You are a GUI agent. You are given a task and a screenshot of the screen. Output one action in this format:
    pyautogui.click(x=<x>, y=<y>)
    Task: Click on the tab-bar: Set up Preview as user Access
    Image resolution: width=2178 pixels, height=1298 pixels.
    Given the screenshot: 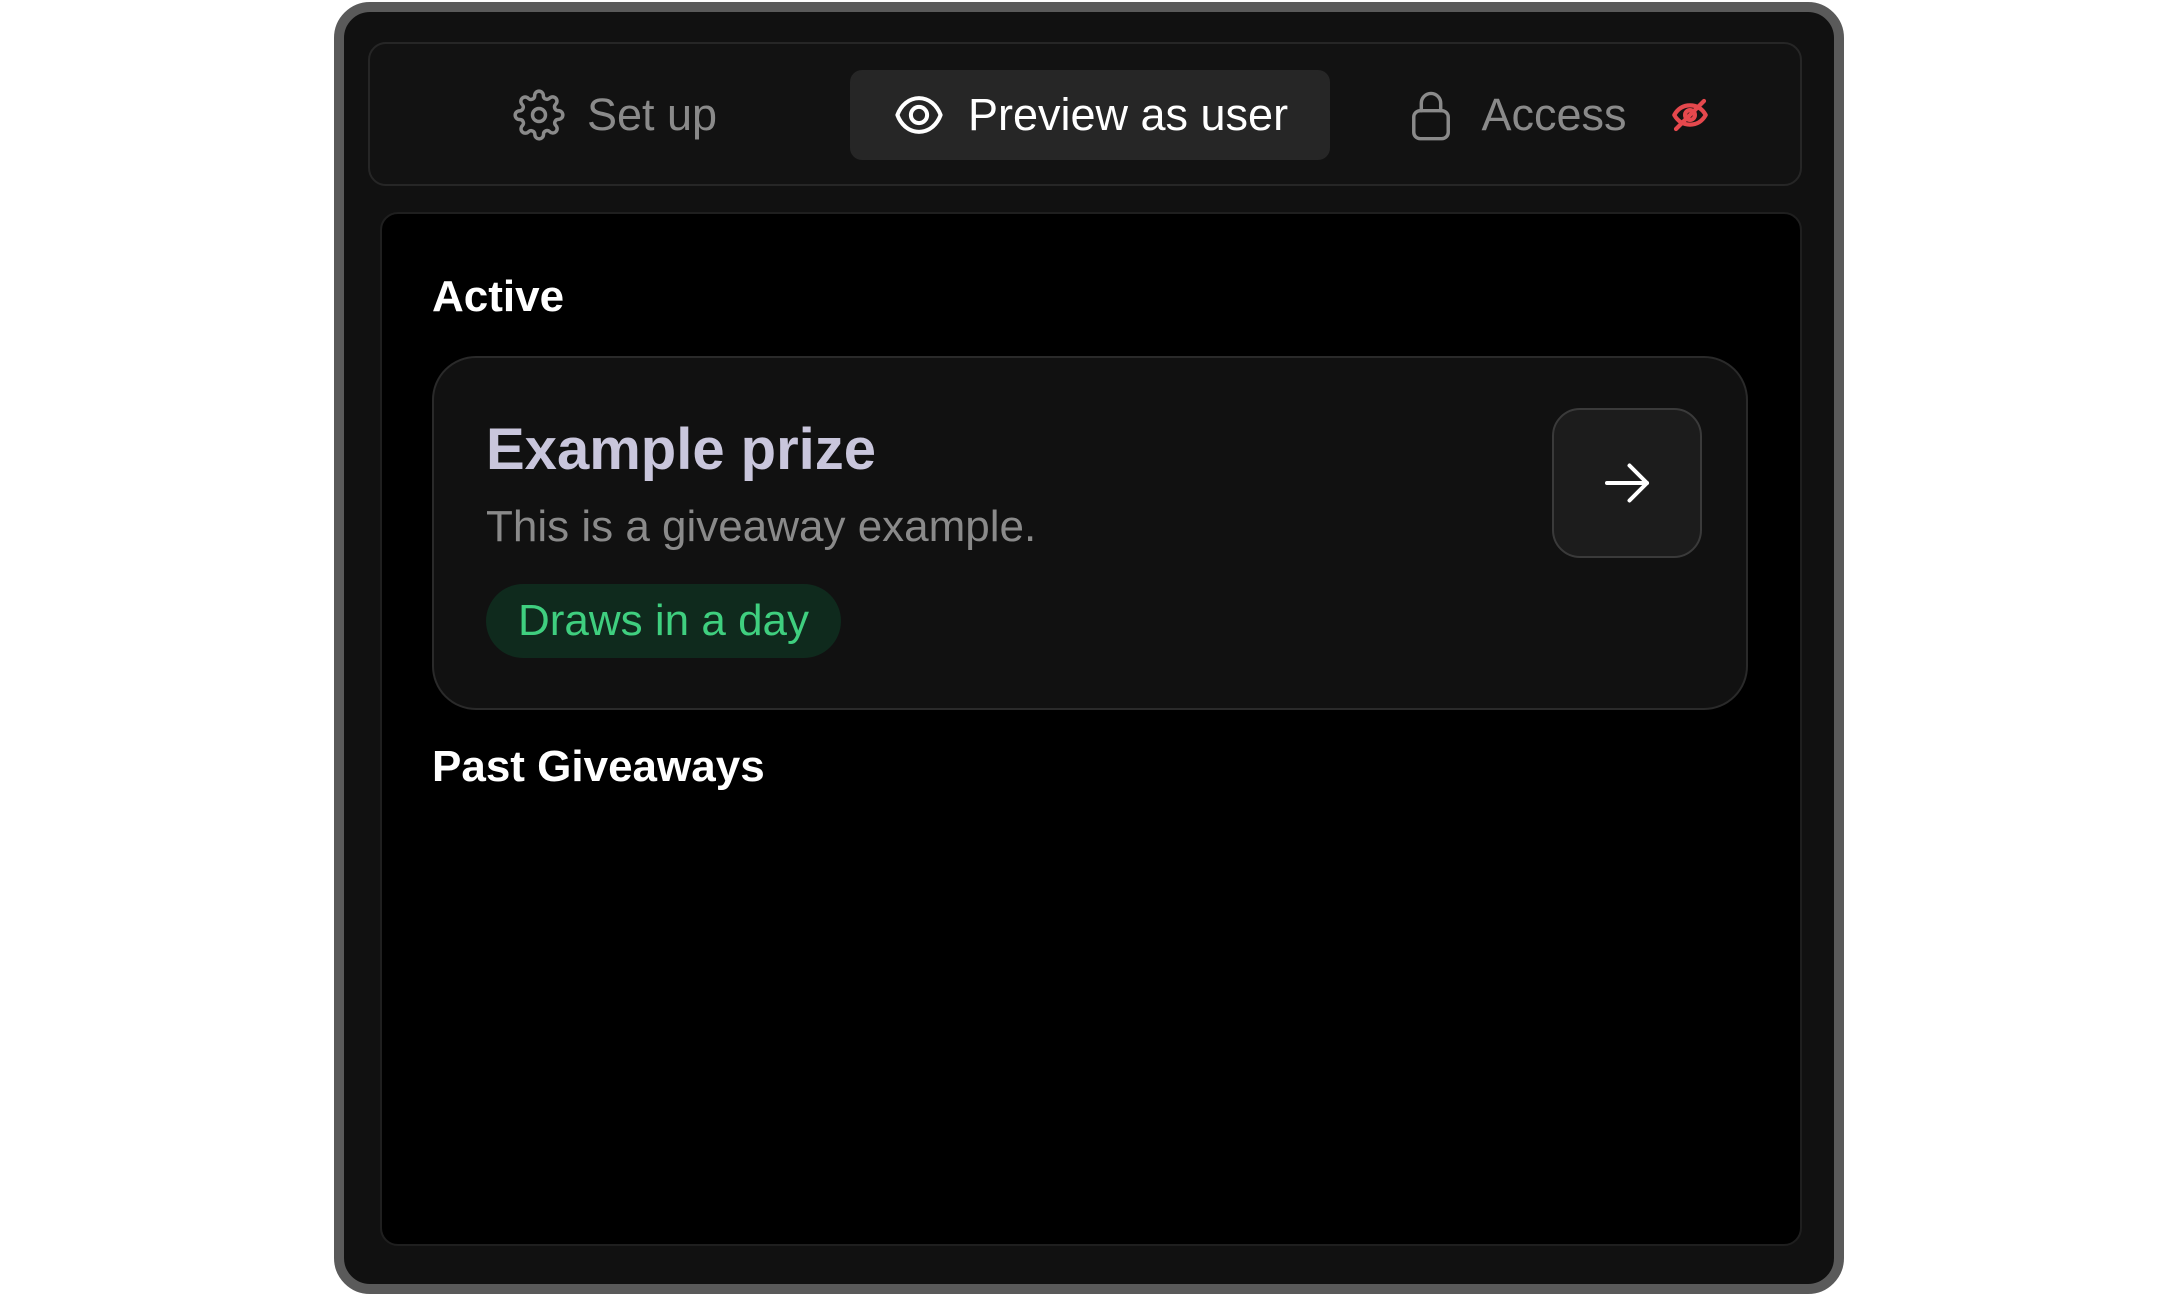 What is the action you would take?
    pyautogui.click(x=1085, y=114)
    